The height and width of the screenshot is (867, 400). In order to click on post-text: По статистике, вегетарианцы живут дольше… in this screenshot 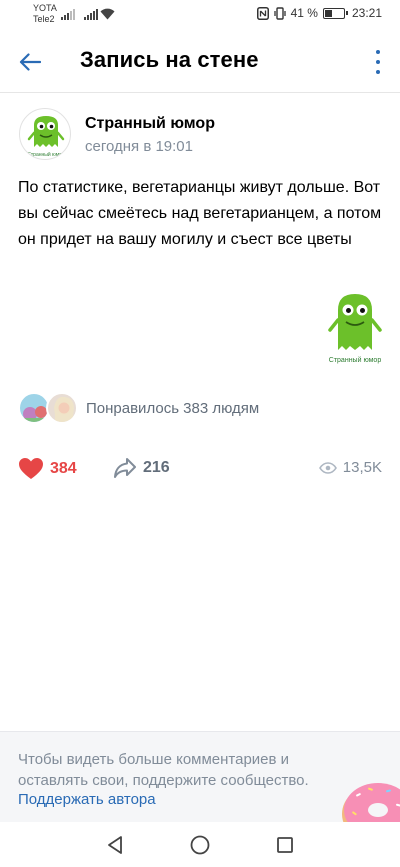, I will do `click(200, 213)`.